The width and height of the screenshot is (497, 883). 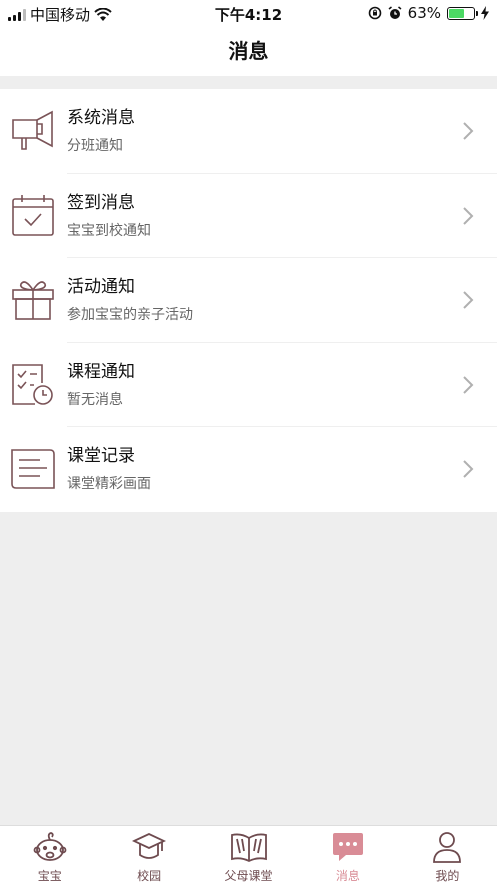 What do you see at coordinates (485, 13) in the screenshot?
I see `charging-icon` at bounding box center [485, 13].